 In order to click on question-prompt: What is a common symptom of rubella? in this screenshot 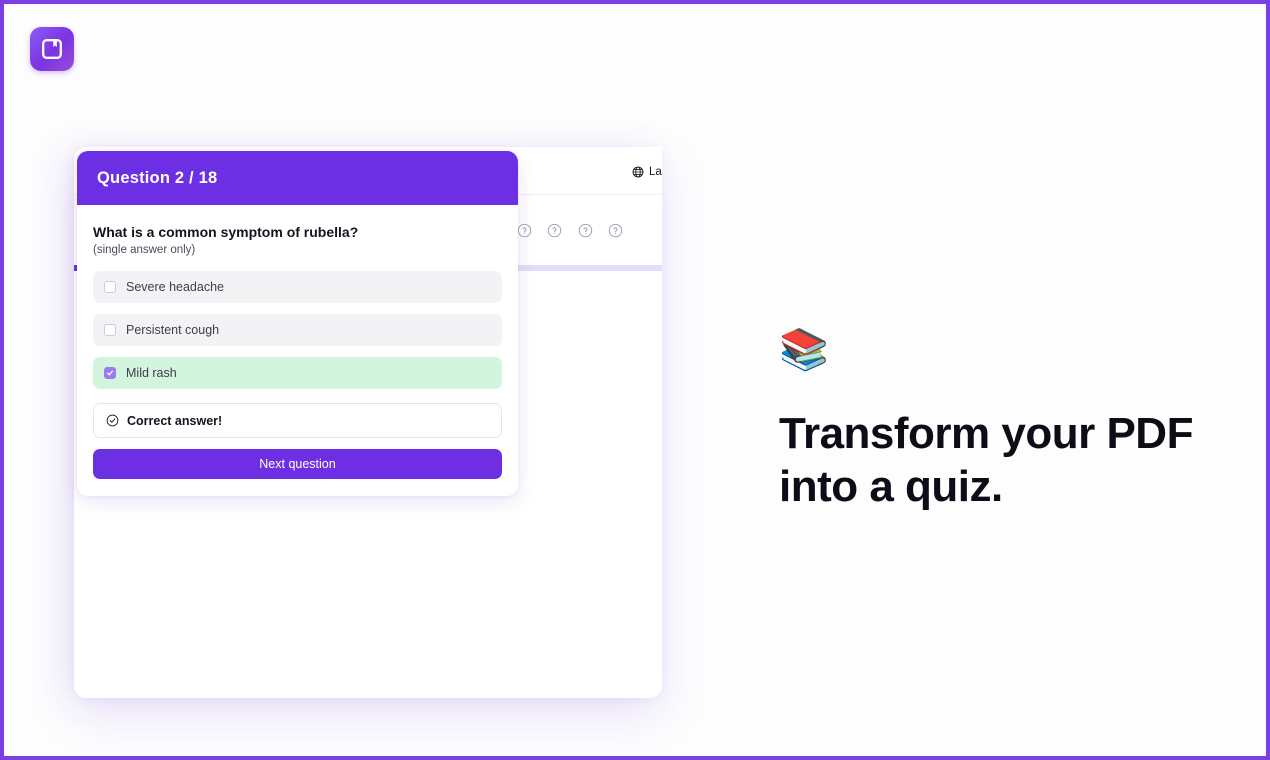, I will do `click(226, 232)`.